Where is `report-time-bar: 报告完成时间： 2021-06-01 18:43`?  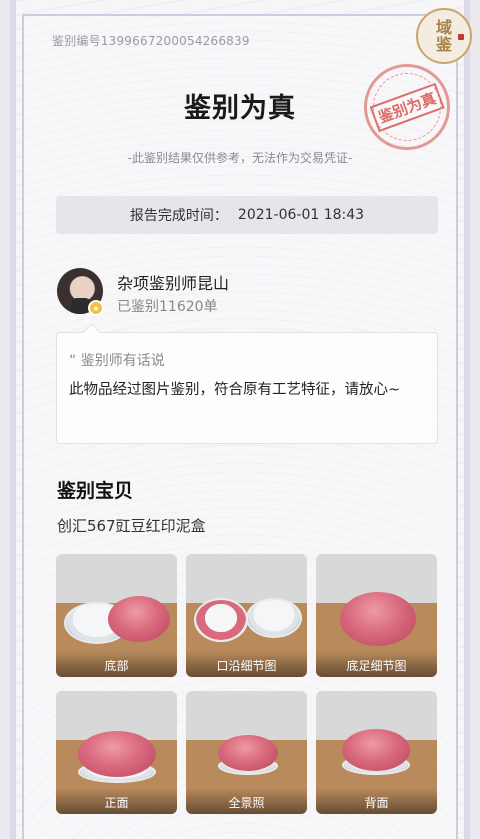
report-time-bar: 报告完成时间： 2021-06-01 18:43 is located at coordinates (247, 215).